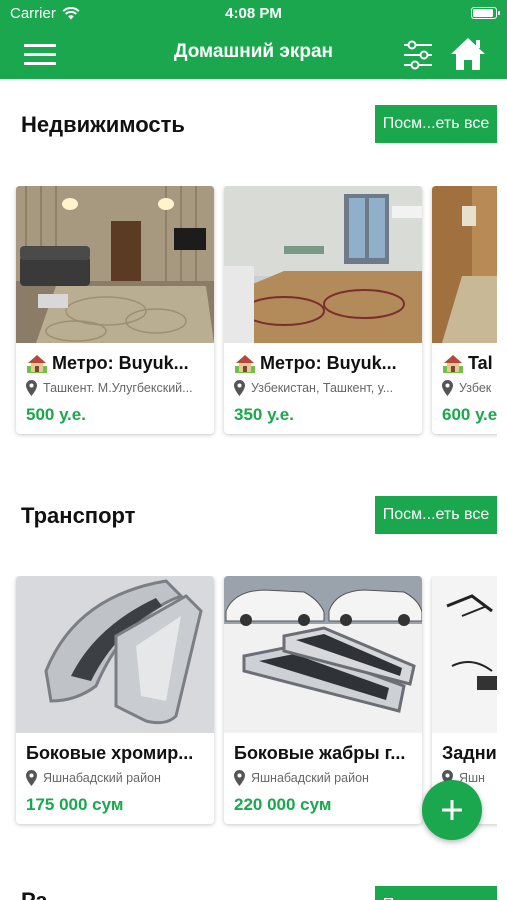  I want to click on listing-location: Узбек, so click(469, 388).